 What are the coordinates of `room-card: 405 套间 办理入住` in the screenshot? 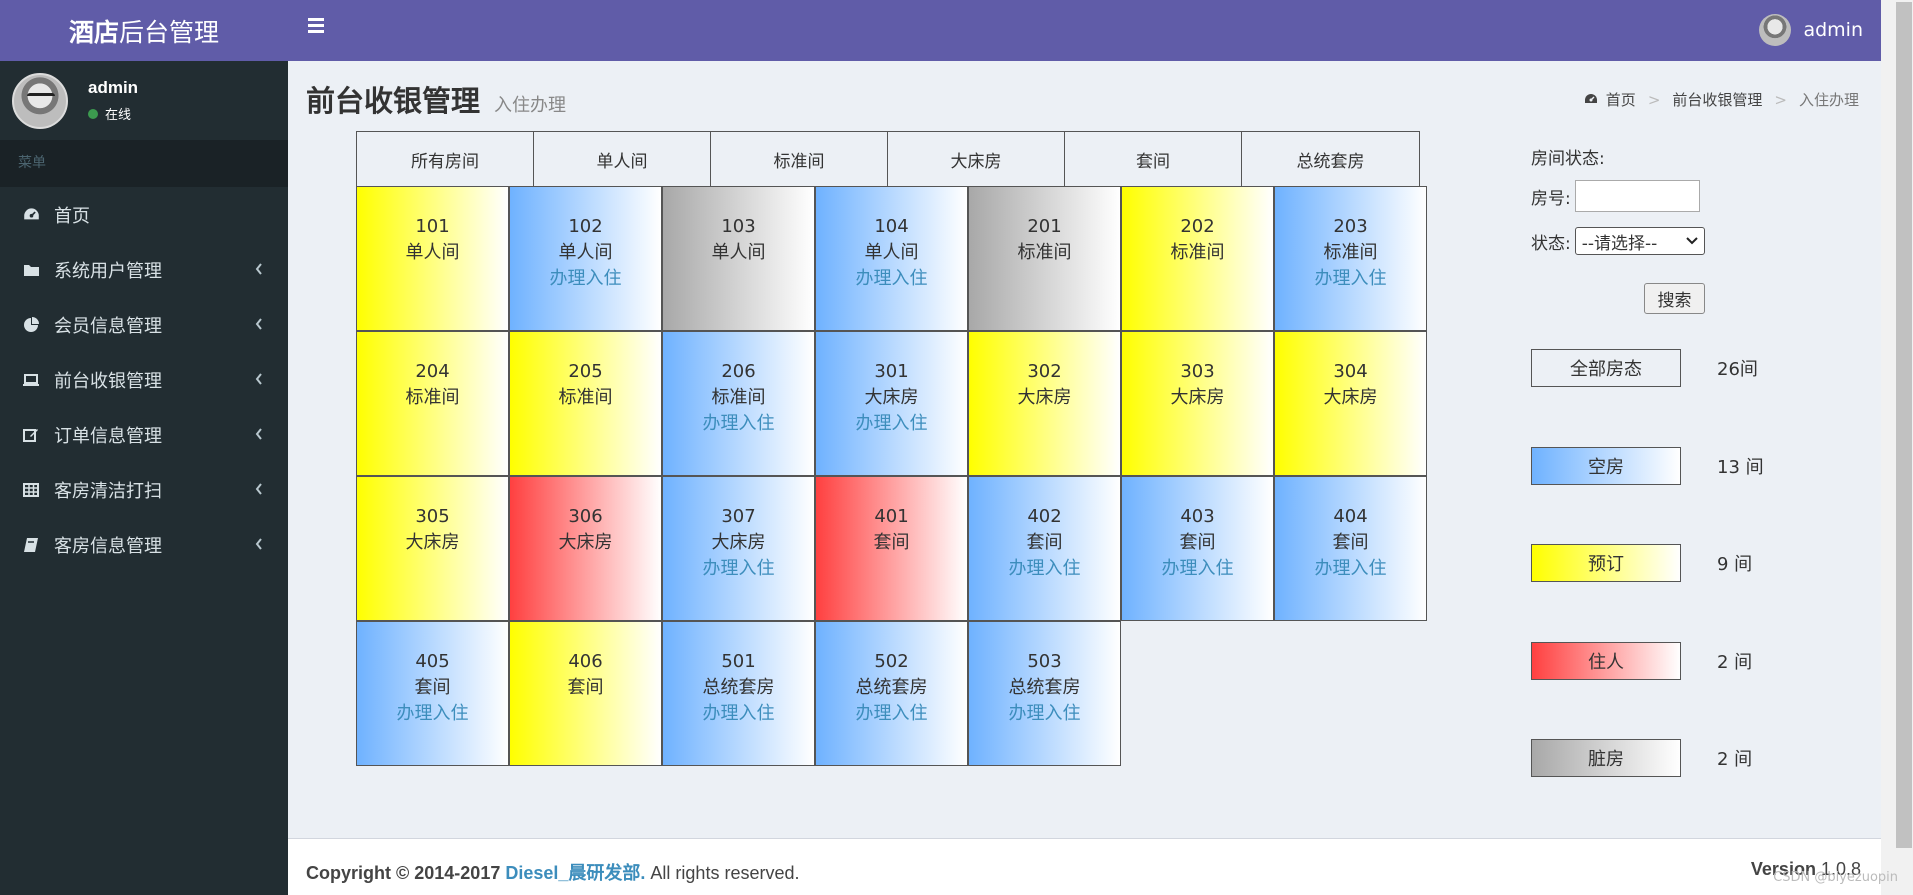 It's located at (432, 693).